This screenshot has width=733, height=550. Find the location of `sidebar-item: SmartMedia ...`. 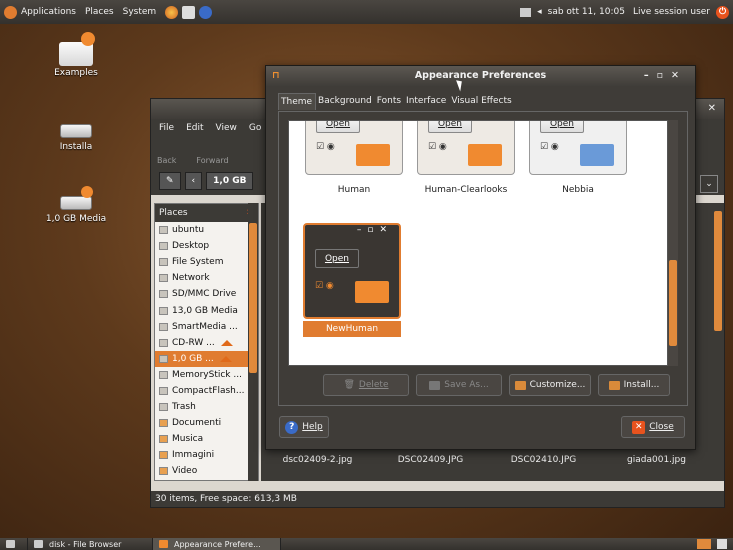

sidebar-item: SmartMedia ... is located at coordinates (206, 327).